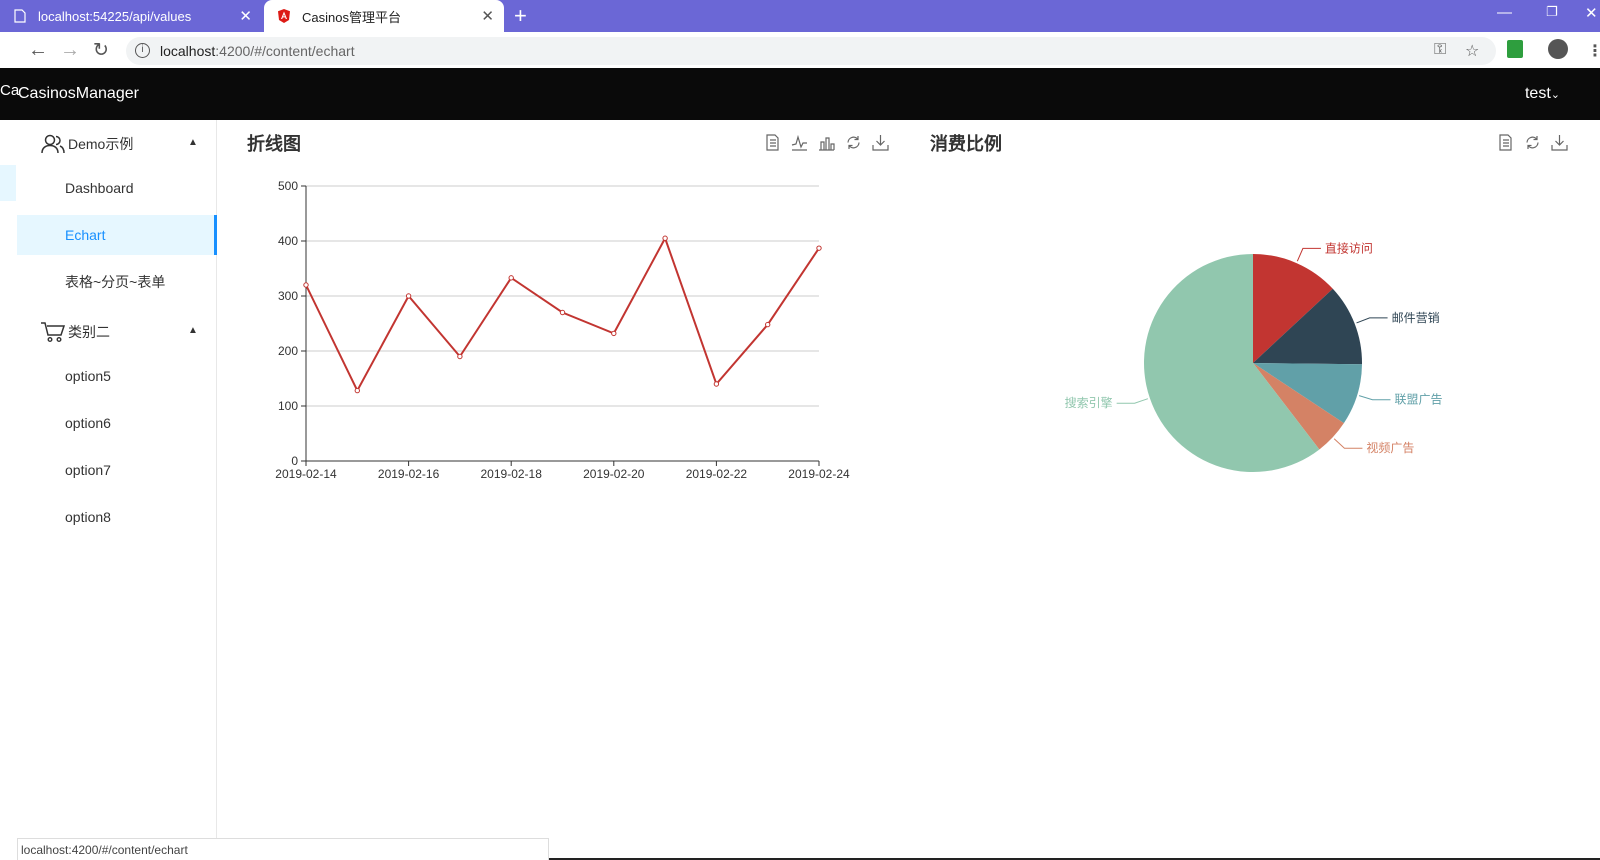 The height and width of the screenshot is (860, 1600). Describe the element at coordinates (1390, 447) in the screenshot. I see `pie-slice-label: 视频广告` at that location.